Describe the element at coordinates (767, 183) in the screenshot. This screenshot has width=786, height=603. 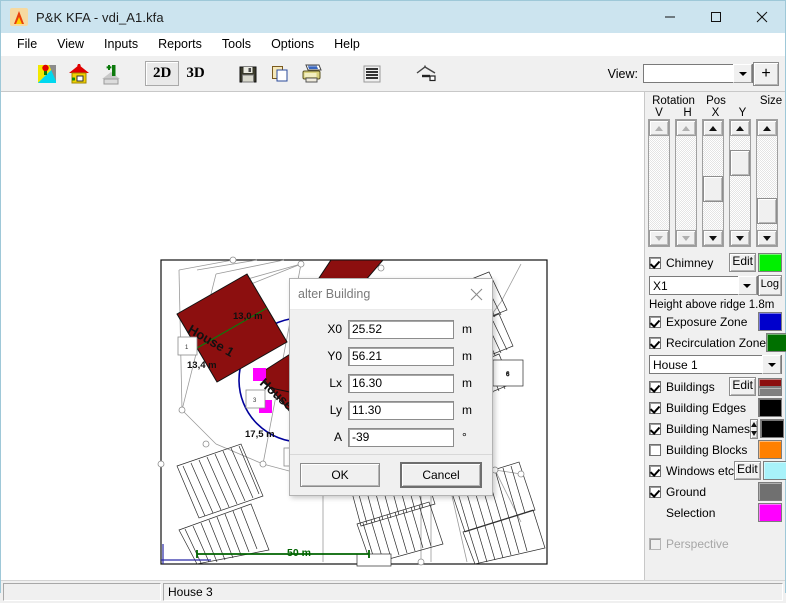
I see `size-scrollbar` at that location.